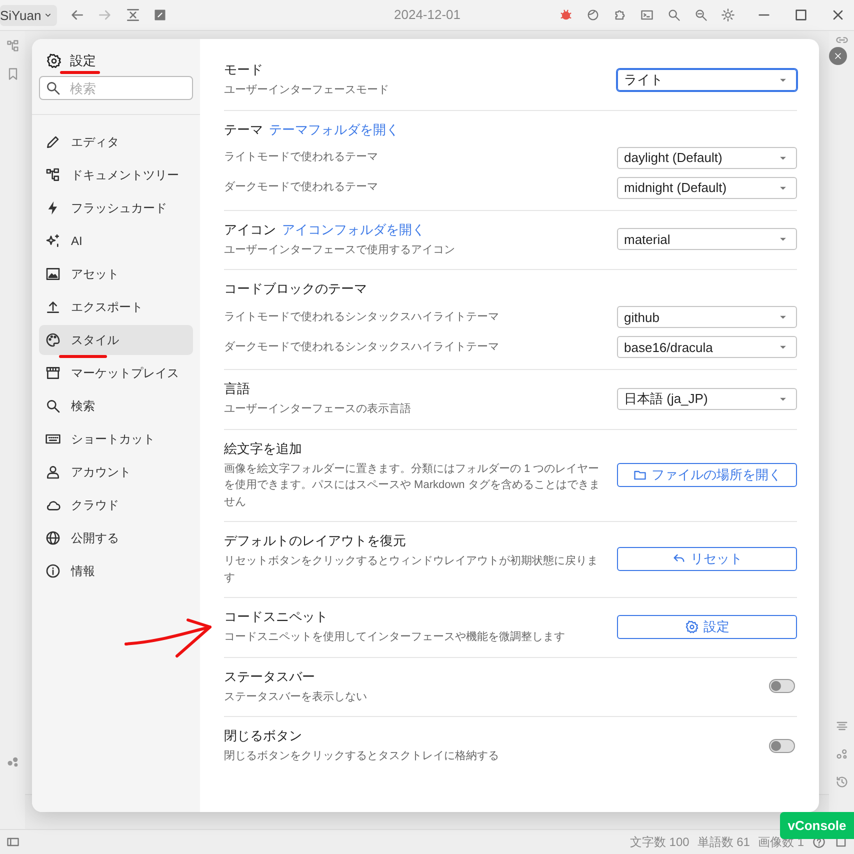 Image resolution: width=854 pixels, height=854 pixels. I want to click on nav-item: クラウド, so click(116, 505).